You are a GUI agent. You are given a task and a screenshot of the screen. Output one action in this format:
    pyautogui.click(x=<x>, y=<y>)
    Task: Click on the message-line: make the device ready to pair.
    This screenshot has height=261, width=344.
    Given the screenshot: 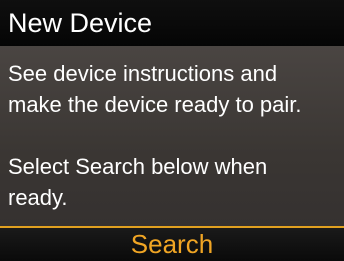 What is the action you would take?
    pyautogui.click(x=155, y=104)
    